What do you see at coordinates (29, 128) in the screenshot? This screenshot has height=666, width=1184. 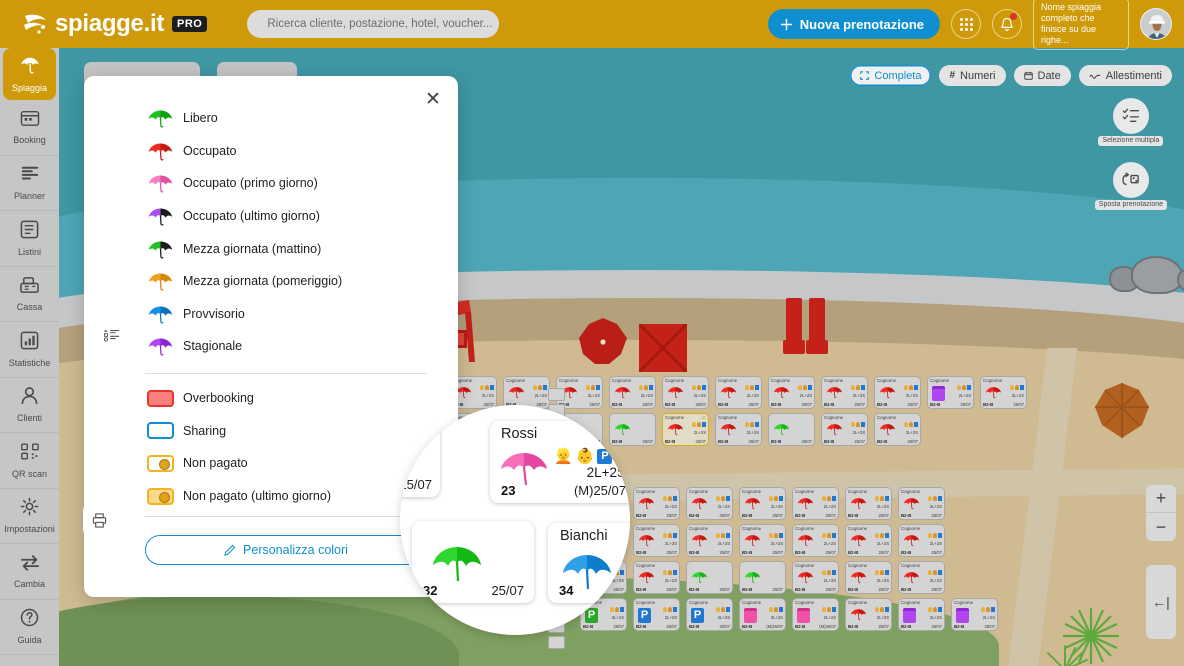 I see `sidebar-item-booking: Booking` at bounding box center [29, 128].